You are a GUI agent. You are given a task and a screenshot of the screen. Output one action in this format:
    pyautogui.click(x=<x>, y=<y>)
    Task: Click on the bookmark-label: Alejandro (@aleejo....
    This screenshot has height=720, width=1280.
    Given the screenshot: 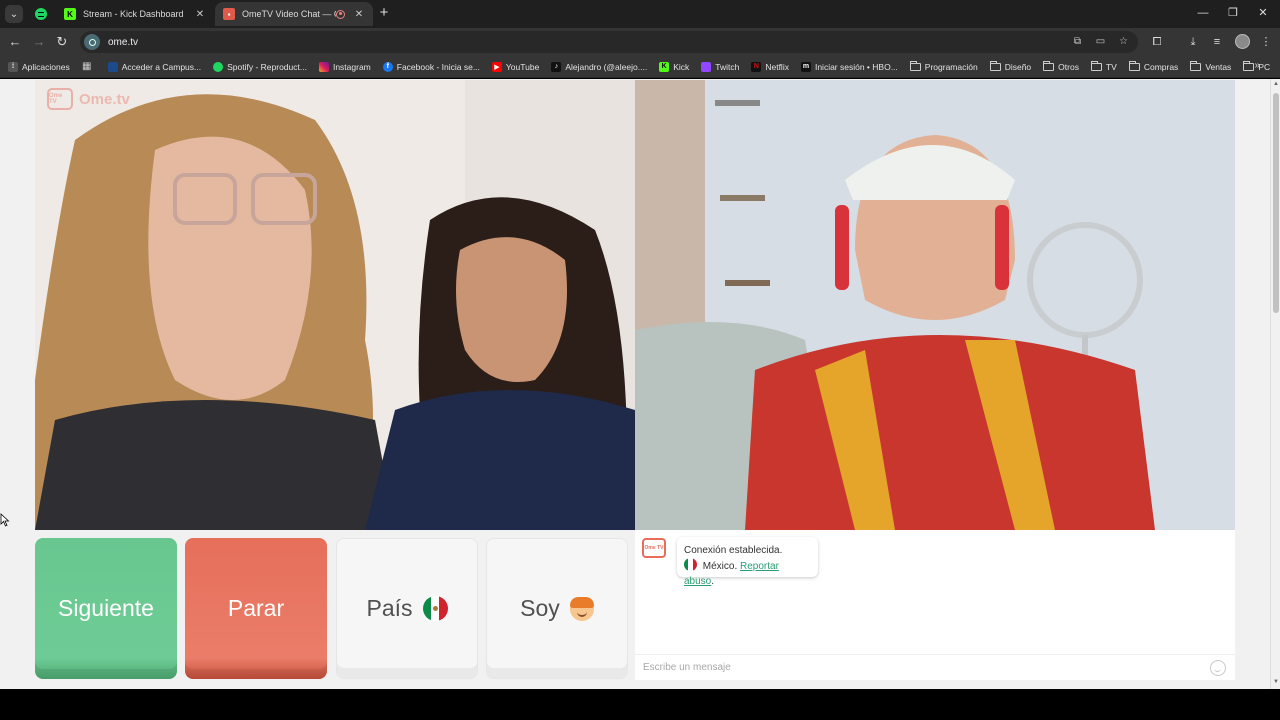 What is the action you would take?
    pyautogui.click(x=606, y=66)
    